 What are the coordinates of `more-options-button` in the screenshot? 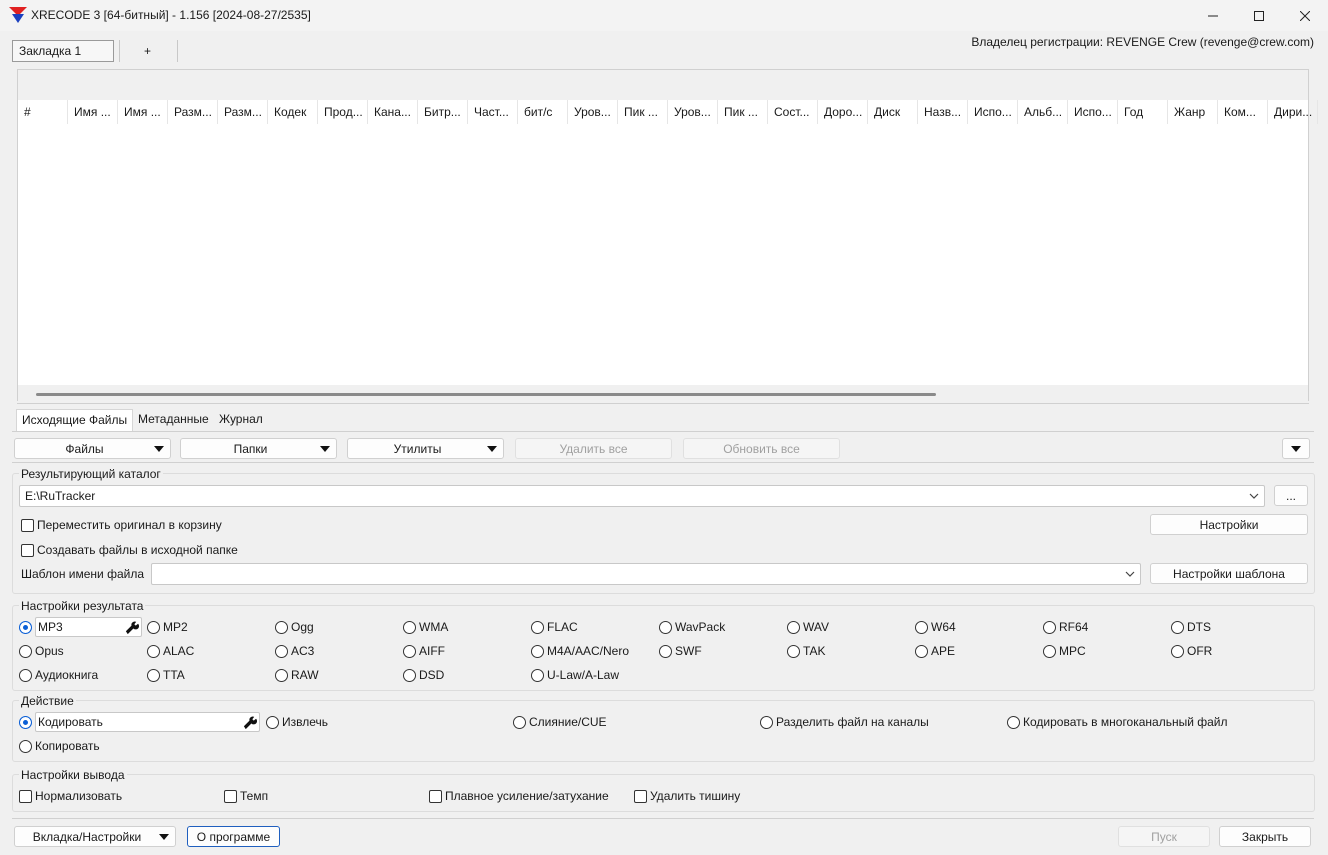 It's located at (1296, 448).